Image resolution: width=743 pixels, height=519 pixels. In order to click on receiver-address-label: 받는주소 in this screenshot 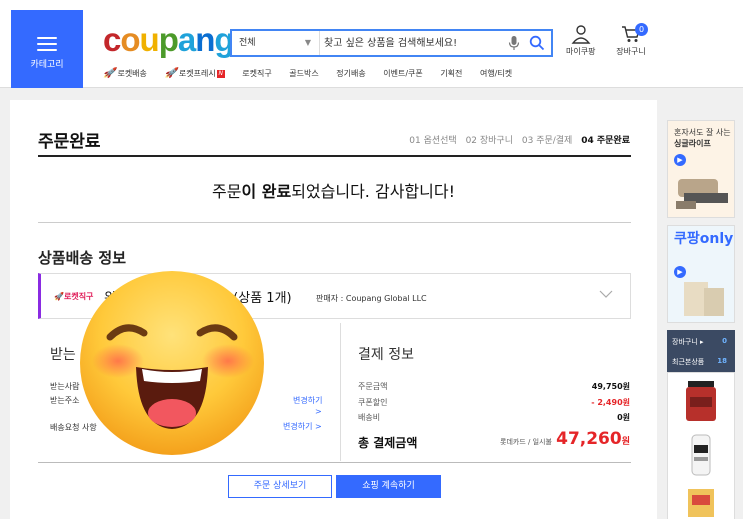, I will do `click(65, 400)`.